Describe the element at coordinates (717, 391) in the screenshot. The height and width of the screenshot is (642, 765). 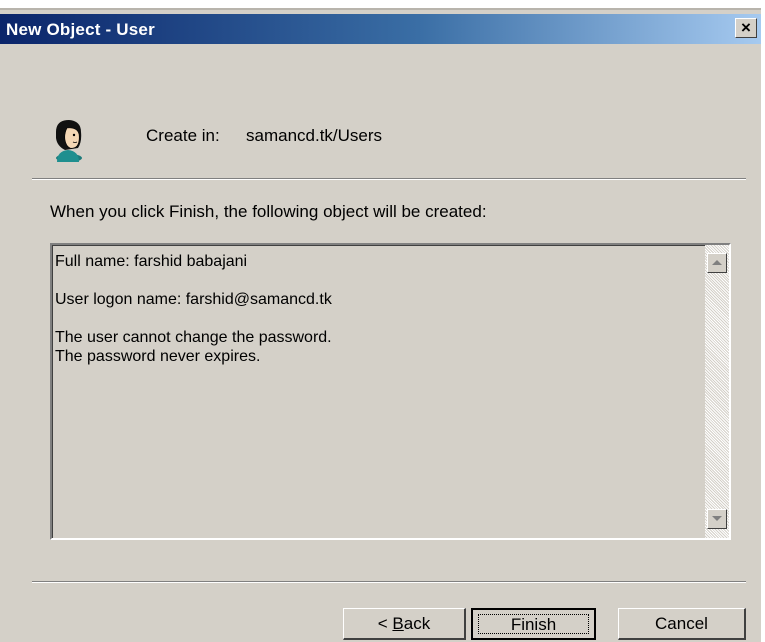
I see `vertical-scrollbar` at that location.